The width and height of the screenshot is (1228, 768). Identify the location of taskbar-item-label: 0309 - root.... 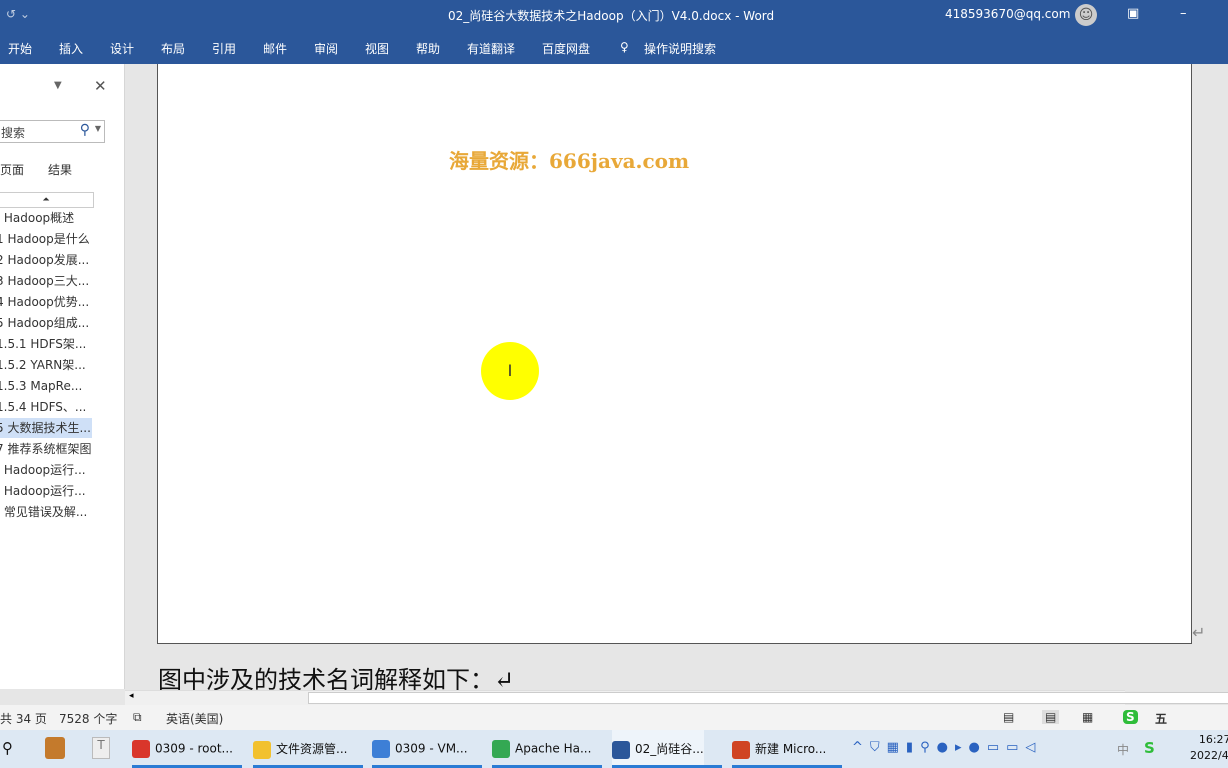
(194, 748).